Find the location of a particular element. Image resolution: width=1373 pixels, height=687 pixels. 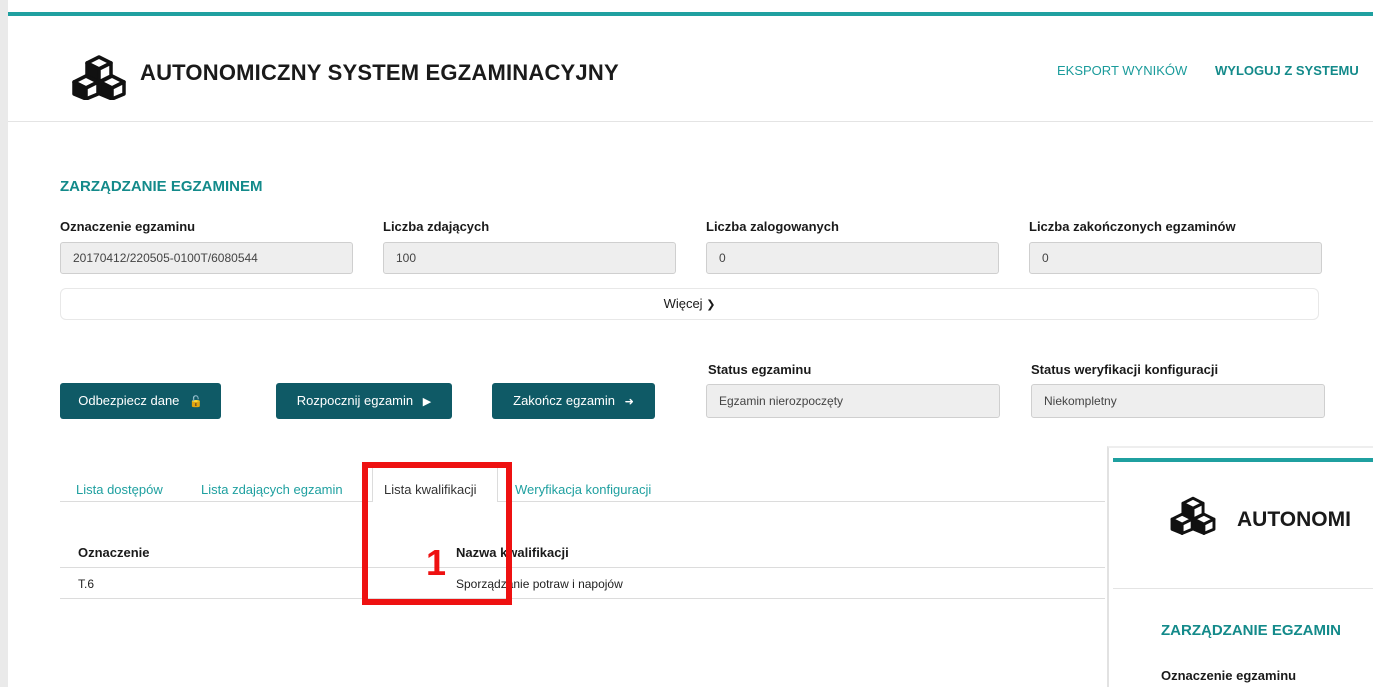

inset-exam-id-label: Oznaczenie egzaminu is located at coordinates (1229, 675).